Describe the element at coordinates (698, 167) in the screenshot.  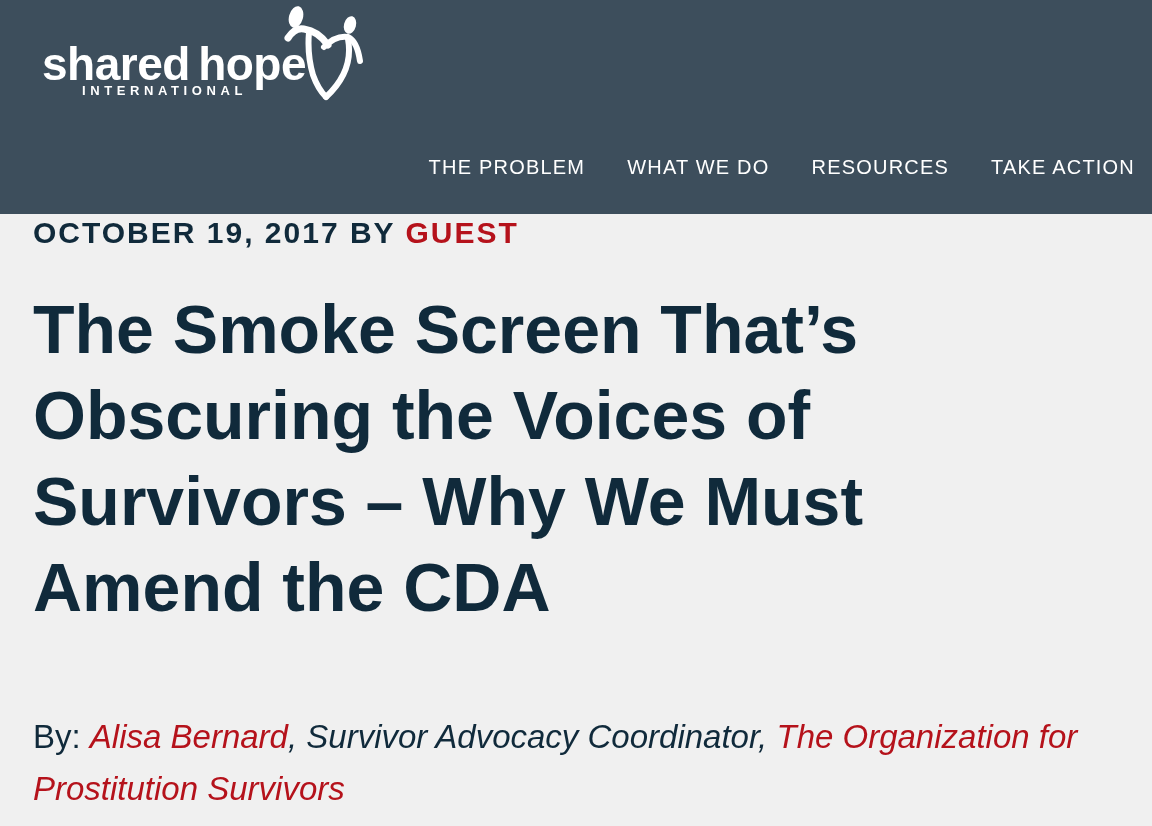
I see `nav-link: WHAT WE DO` at that location.